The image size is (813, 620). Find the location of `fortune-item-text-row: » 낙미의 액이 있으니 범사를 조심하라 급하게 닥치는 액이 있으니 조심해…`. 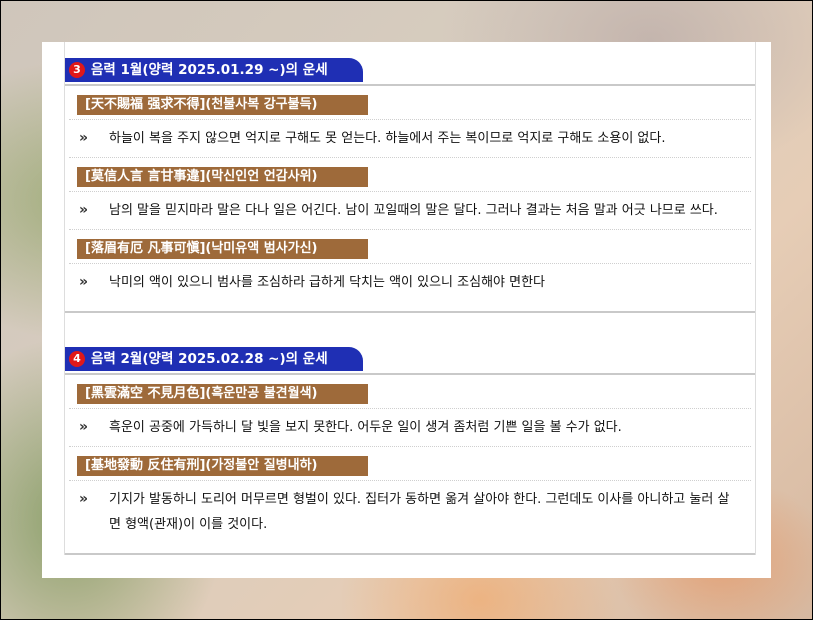

fortune-item-text-row: » 낙미의 액이 있으니 범사를 조심하라 급하게 닥치는 액이 있으니 조심해… is located at coordinates (410, 282).